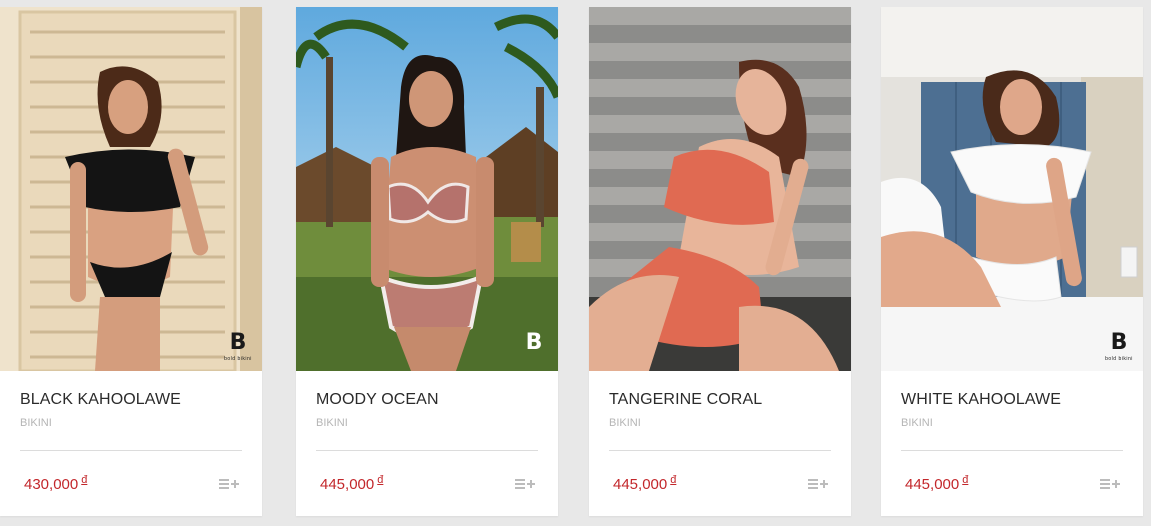 The height and width of the screenshot is (526, 1151). Describe the element at coordinates (377, 400) in the screenshot. I see `product-name: MOODY OCEAN` at that location.